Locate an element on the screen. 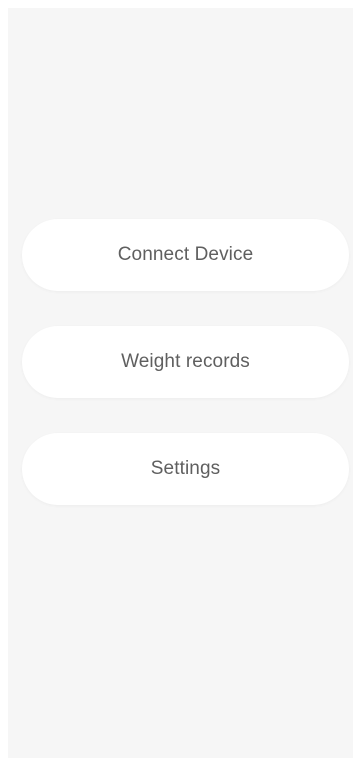 The image size is (361, 758). connect-device-button: Connect Device is located at coordinates (185, 255).